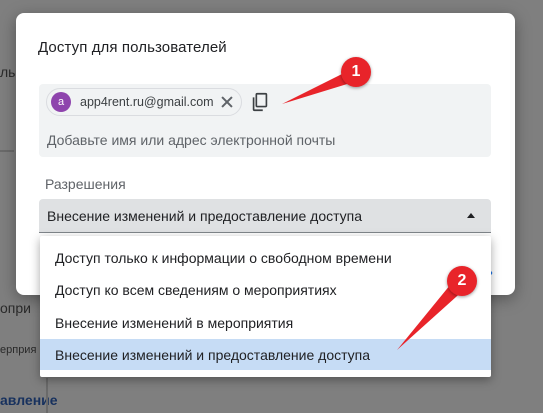  Describe the element at coordinates (29, 400) in the screenshot. I see `background-text: авление` at that location.